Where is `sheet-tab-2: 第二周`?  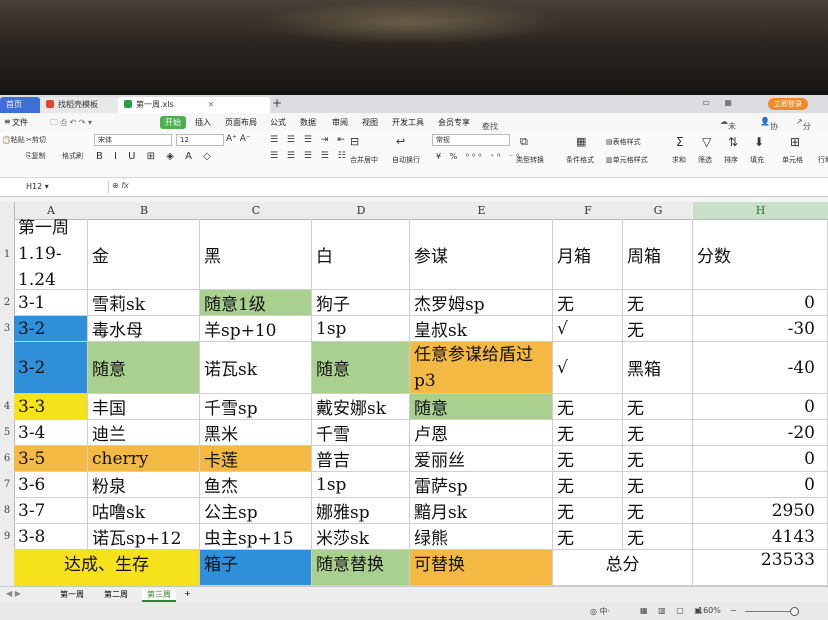 sheet-tab-2: 第二周 is located at coordinates (116, 594).